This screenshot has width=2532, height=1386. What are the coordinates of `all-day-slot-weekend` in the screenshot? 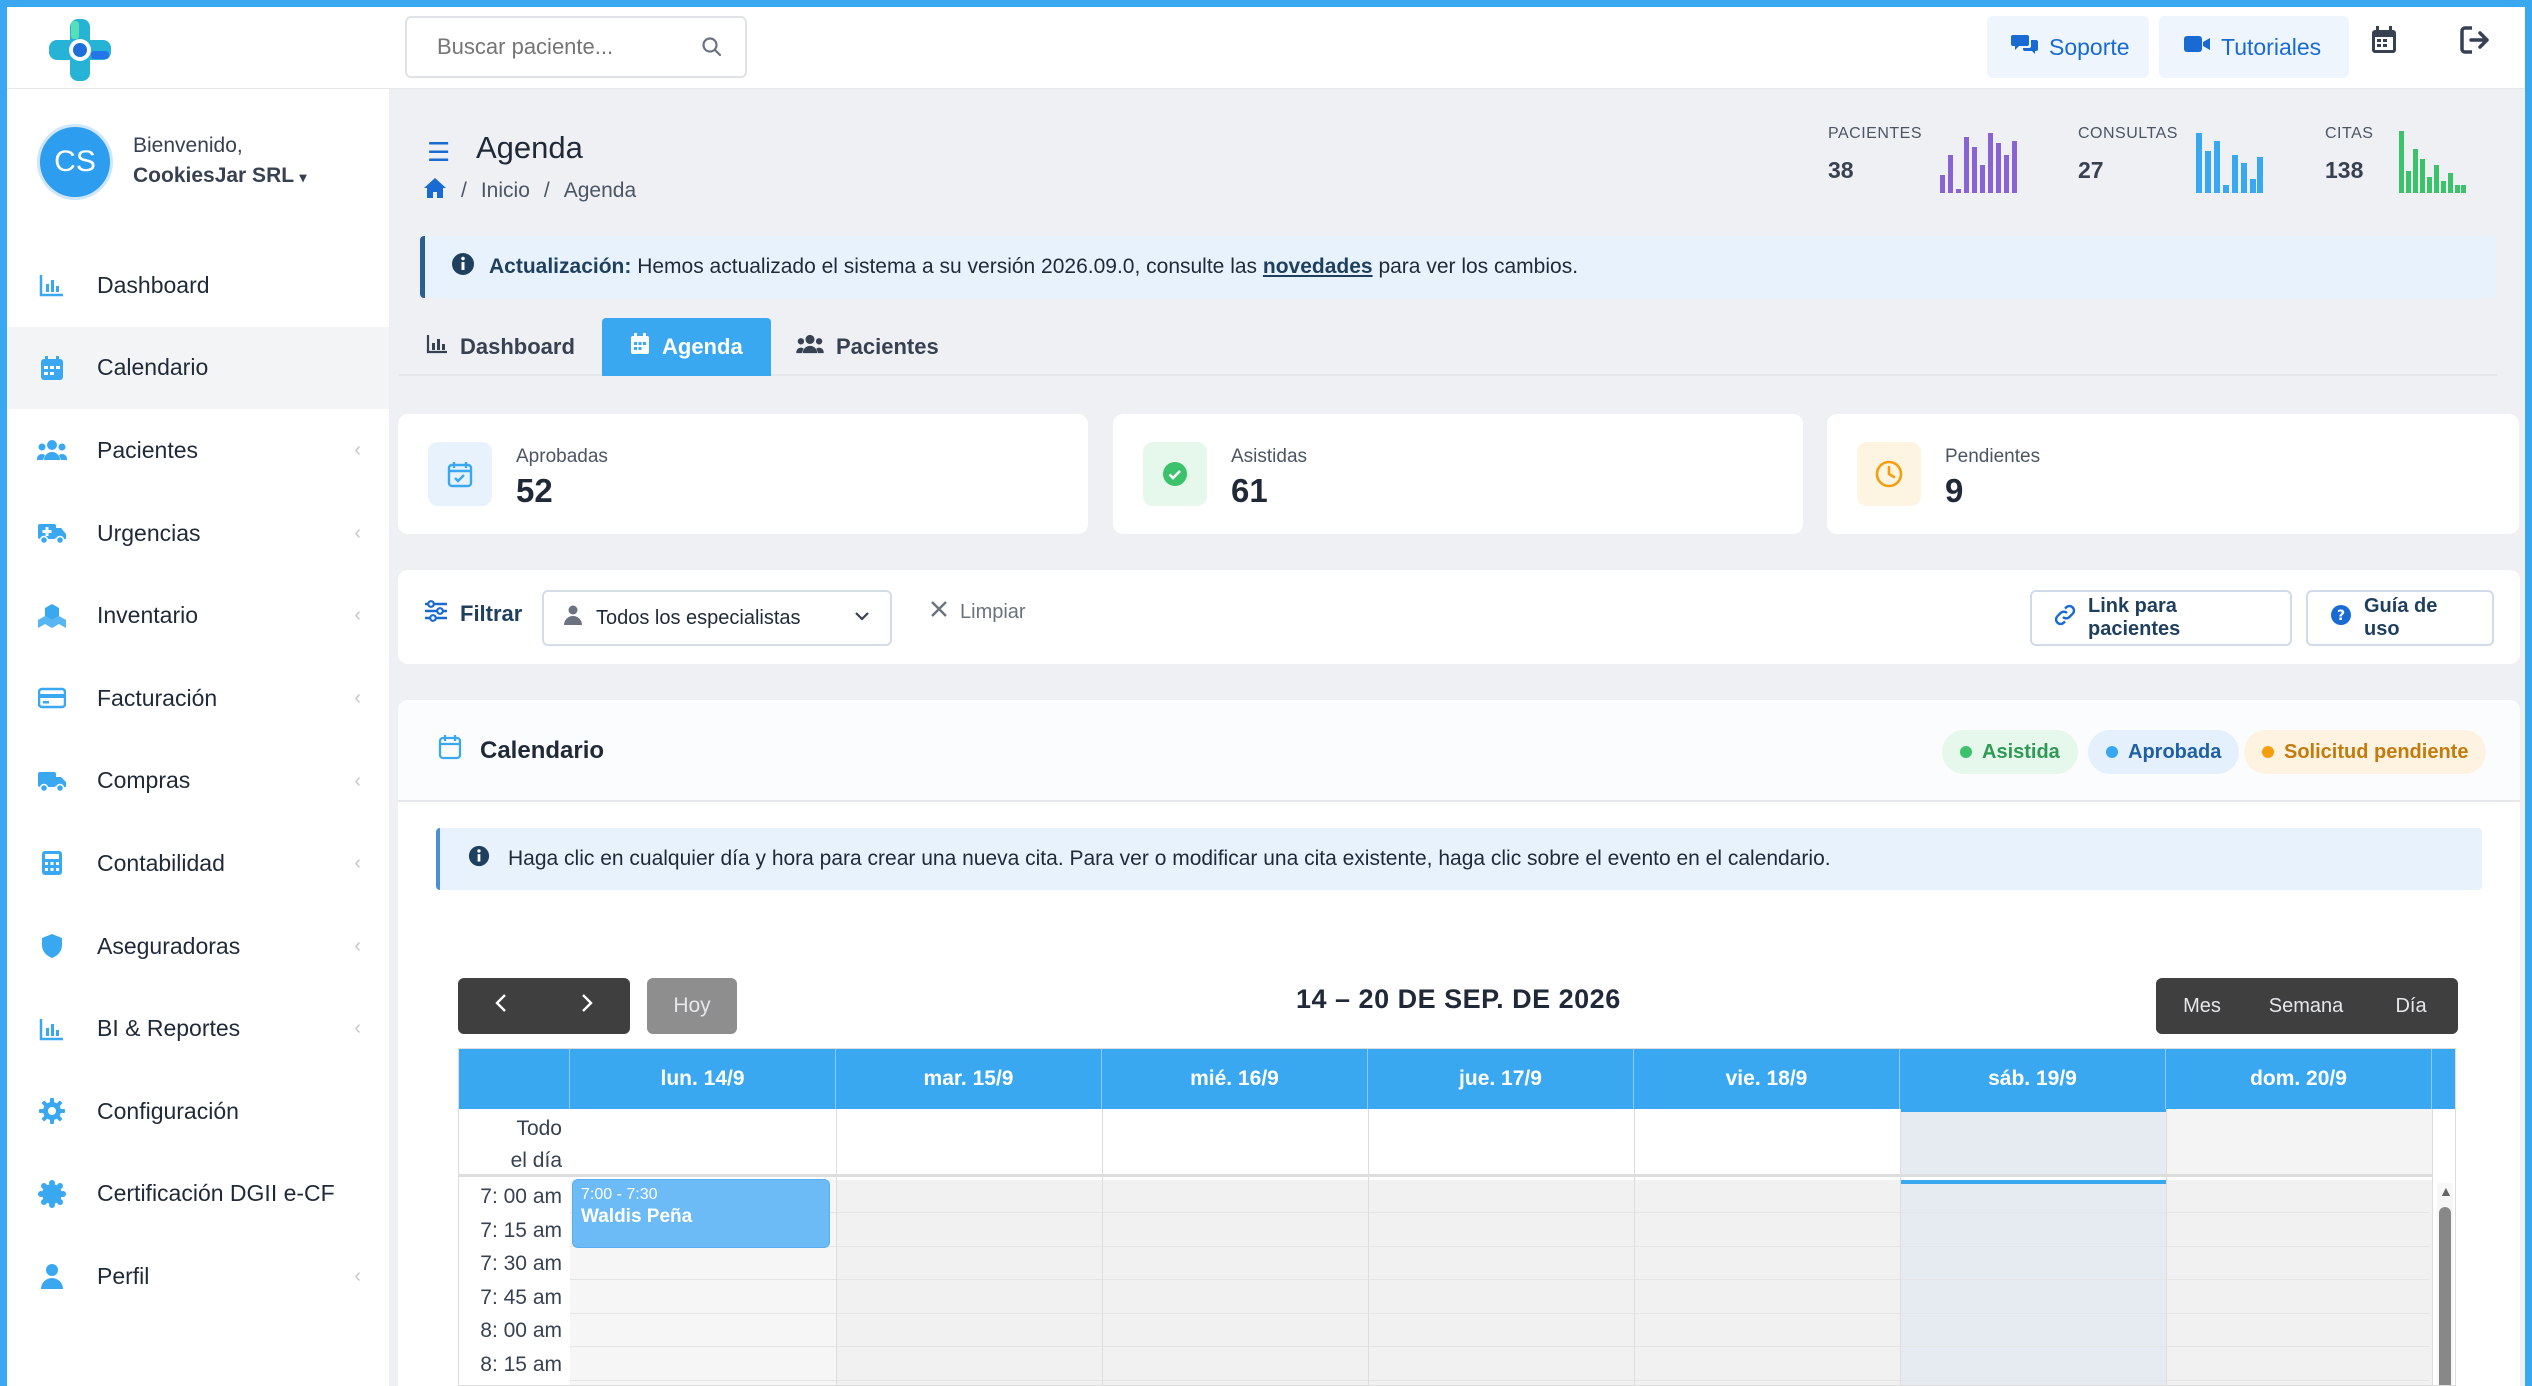 It's located at (2299, 1143).